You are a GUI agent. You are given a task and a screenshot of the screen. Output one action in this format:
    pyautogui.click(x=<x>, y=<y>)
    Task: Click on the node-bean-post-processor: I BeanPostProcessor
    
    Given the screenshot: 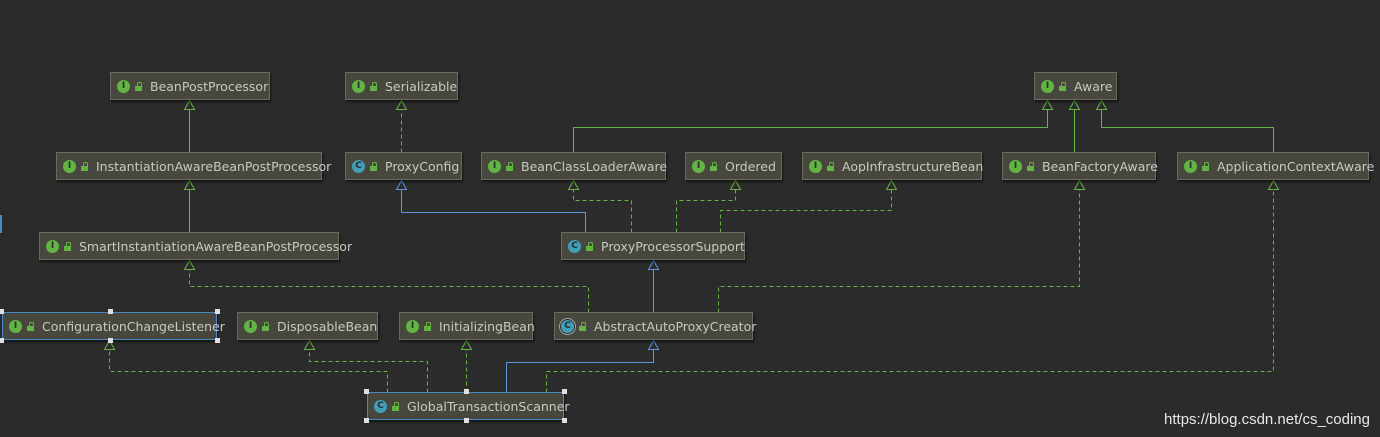 What is the action you would take?
    pyautogui.click(x=190, y=86)
    